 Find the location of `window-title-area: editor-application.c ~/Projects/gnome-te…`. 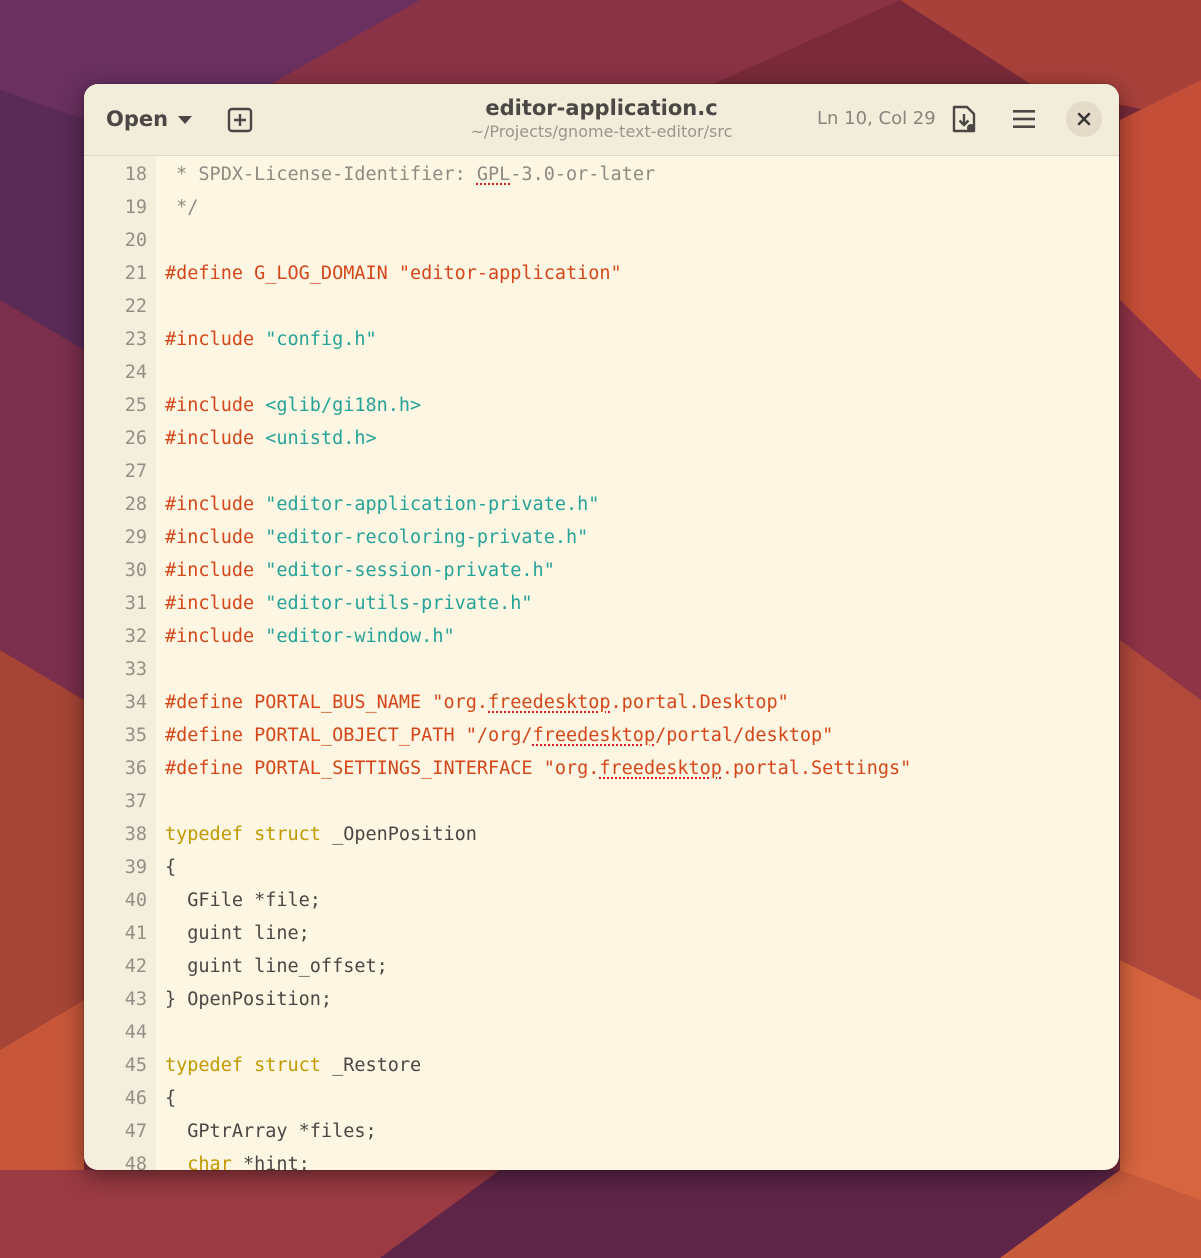

window-title-area: editor-application.c ~/Projects/gnome-te… is located at coordinates (601, 118).